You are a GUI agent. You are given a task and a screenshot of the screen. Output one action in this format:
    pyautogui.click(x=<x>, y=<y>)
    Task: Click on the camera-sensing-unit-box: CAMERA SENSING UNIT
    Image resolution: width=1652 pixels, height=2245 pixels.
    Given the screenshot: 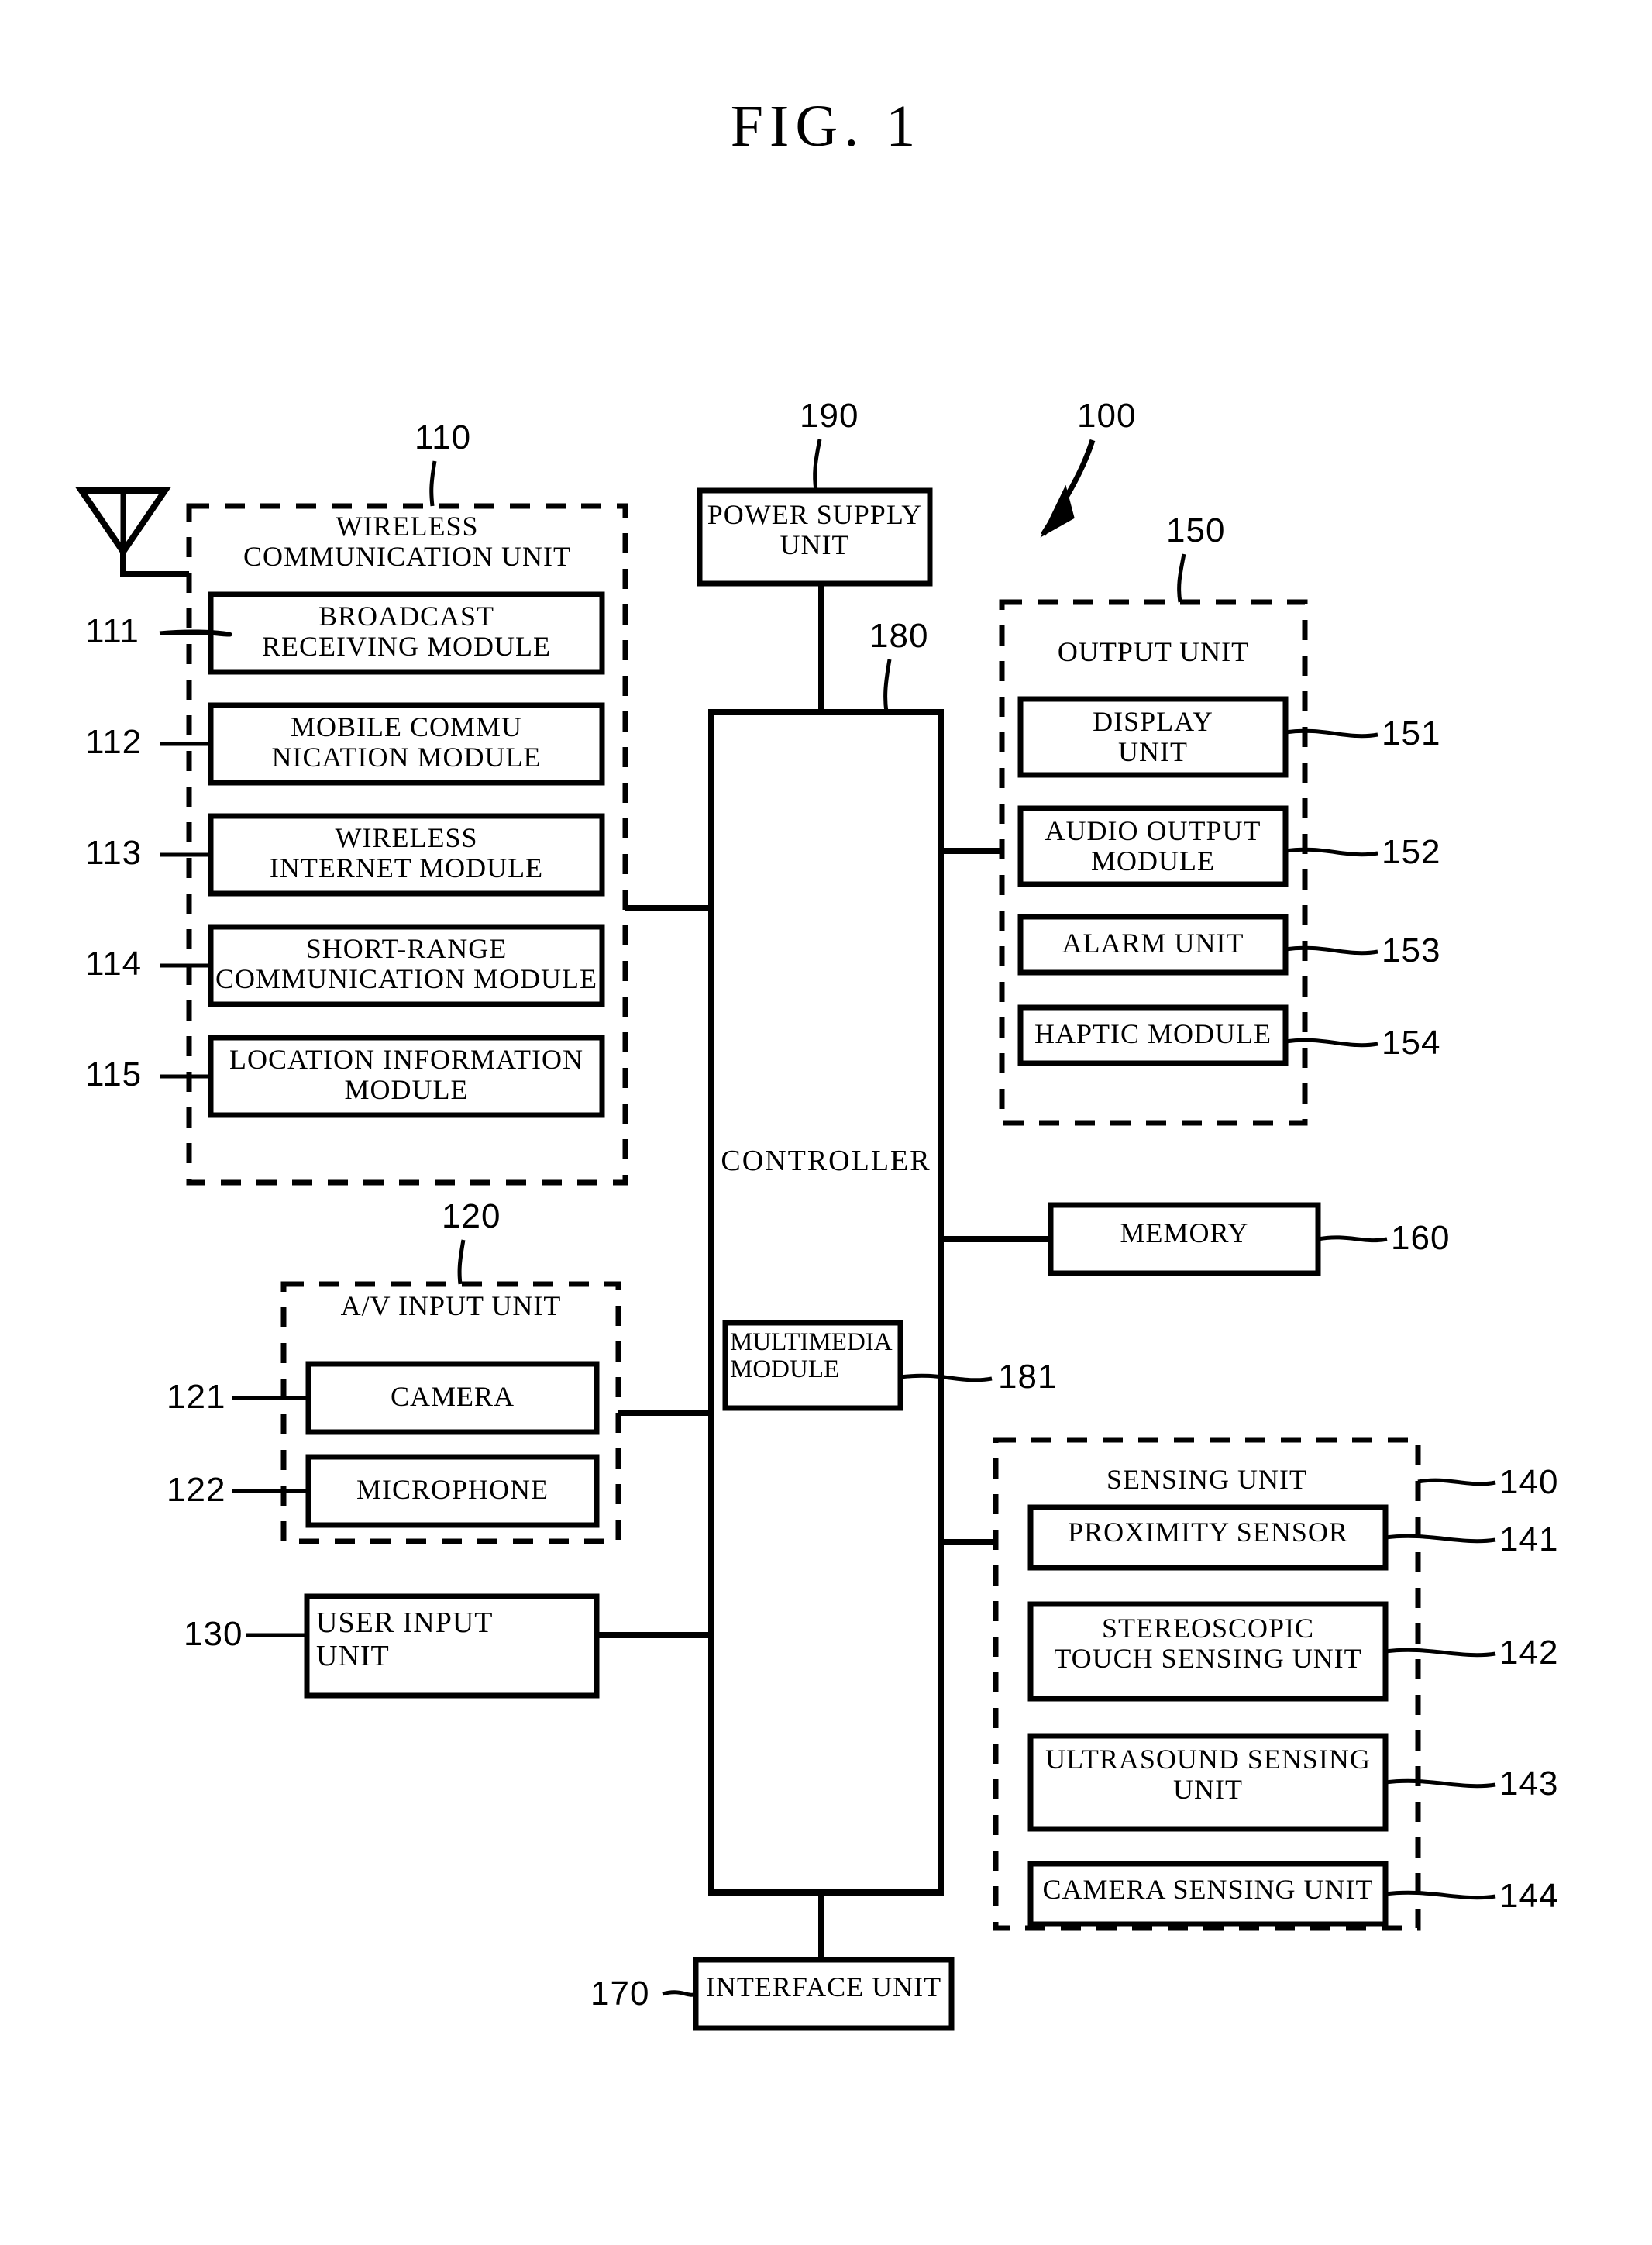 What is the action you would take?
    pyautogui.click(x=1208, y=1890)
    